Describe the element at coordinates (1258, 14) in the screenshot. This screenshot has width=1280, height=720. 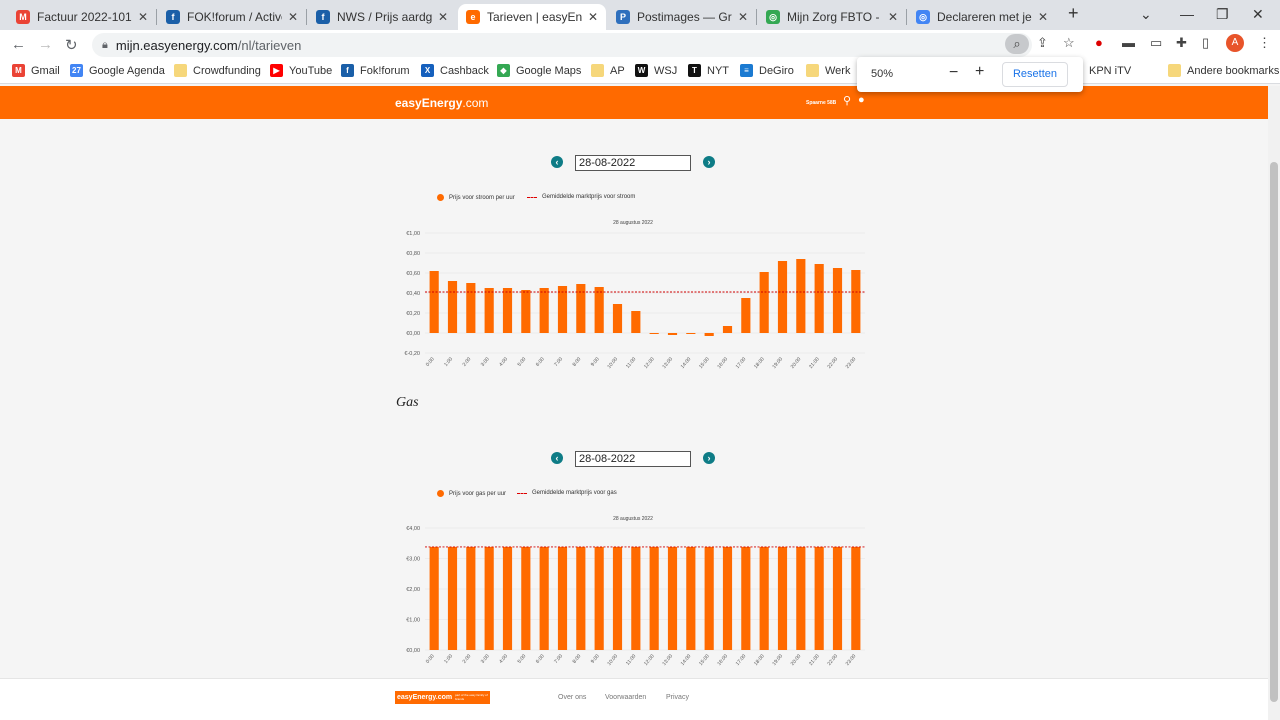
I see `close-window-icon: ✕` at that location.